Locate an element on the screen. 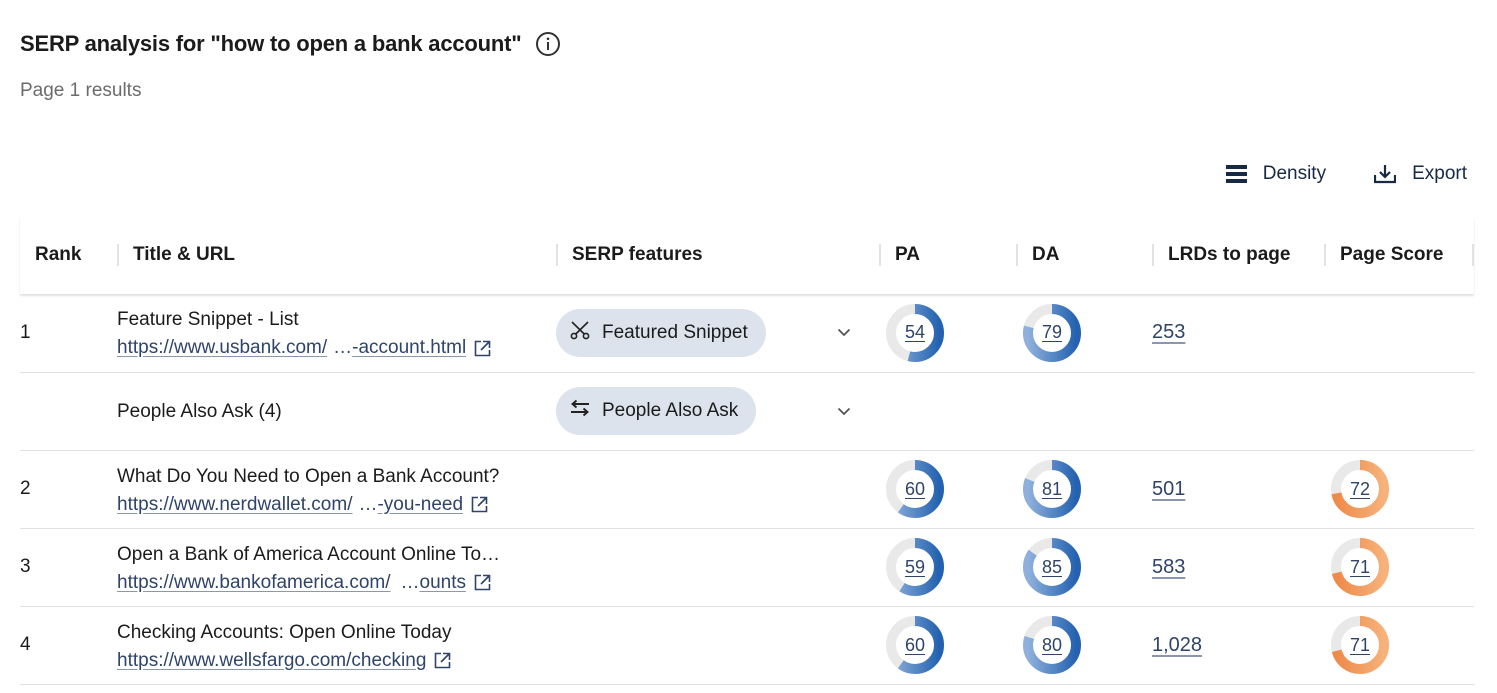  column-header-title-url: Title & URL is located at coordinates (336, 255).